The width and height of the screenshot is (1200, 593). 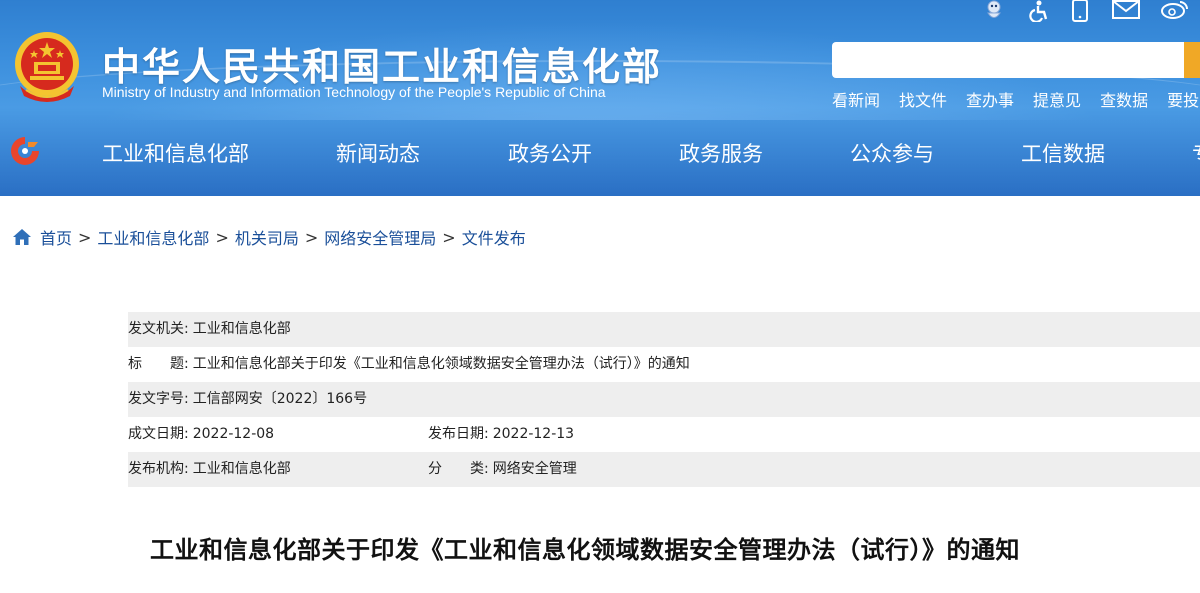 What do you see at coordinates (158, 469) in the screenshot?
I see `org-label: 发布机构:` at bounding box center [158, 469].